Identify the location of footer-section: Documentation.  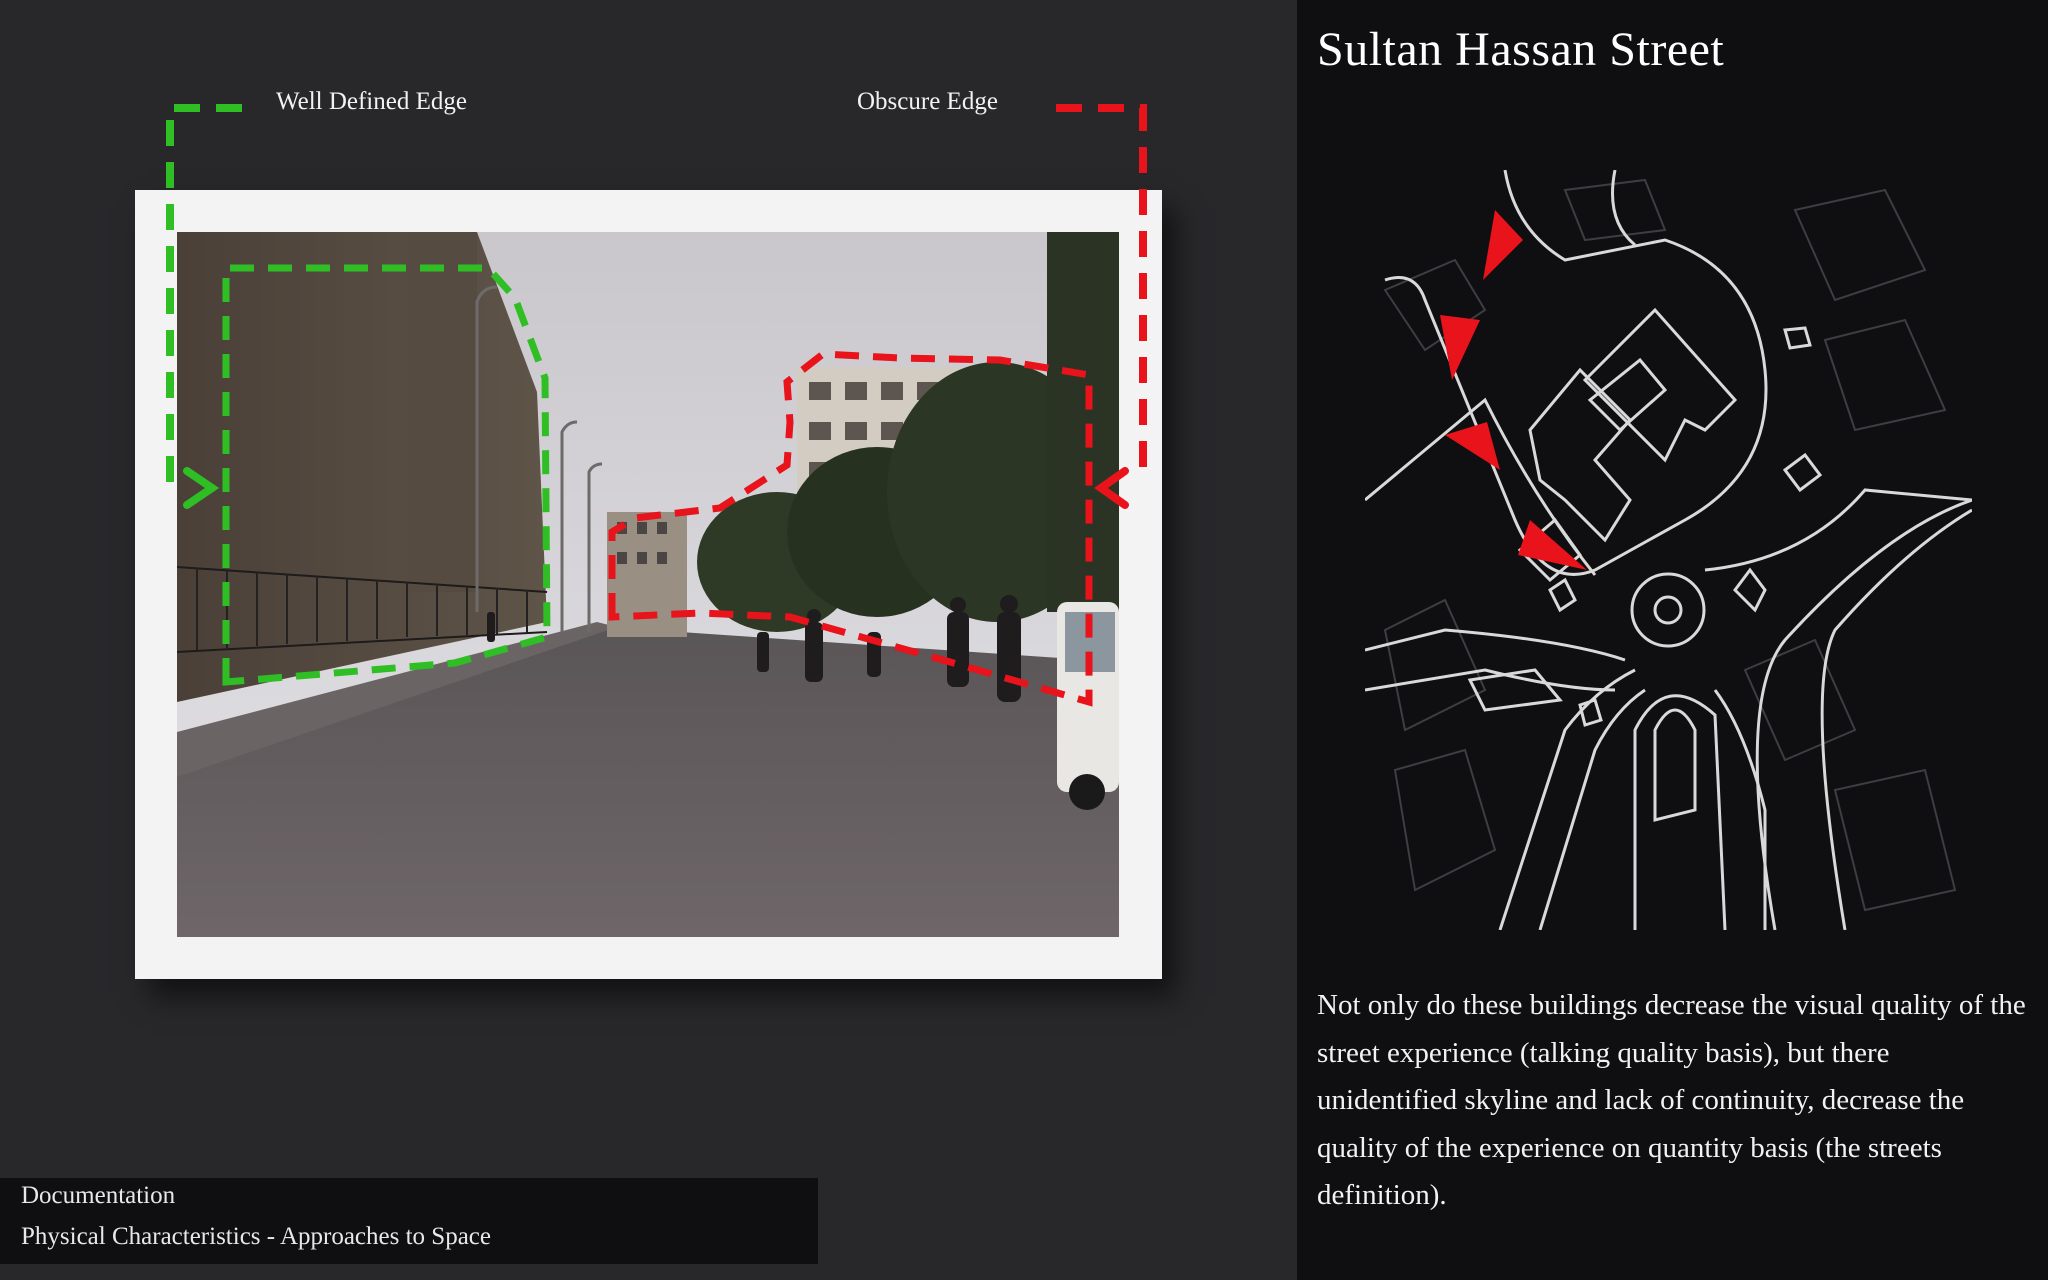
(98, 1195).